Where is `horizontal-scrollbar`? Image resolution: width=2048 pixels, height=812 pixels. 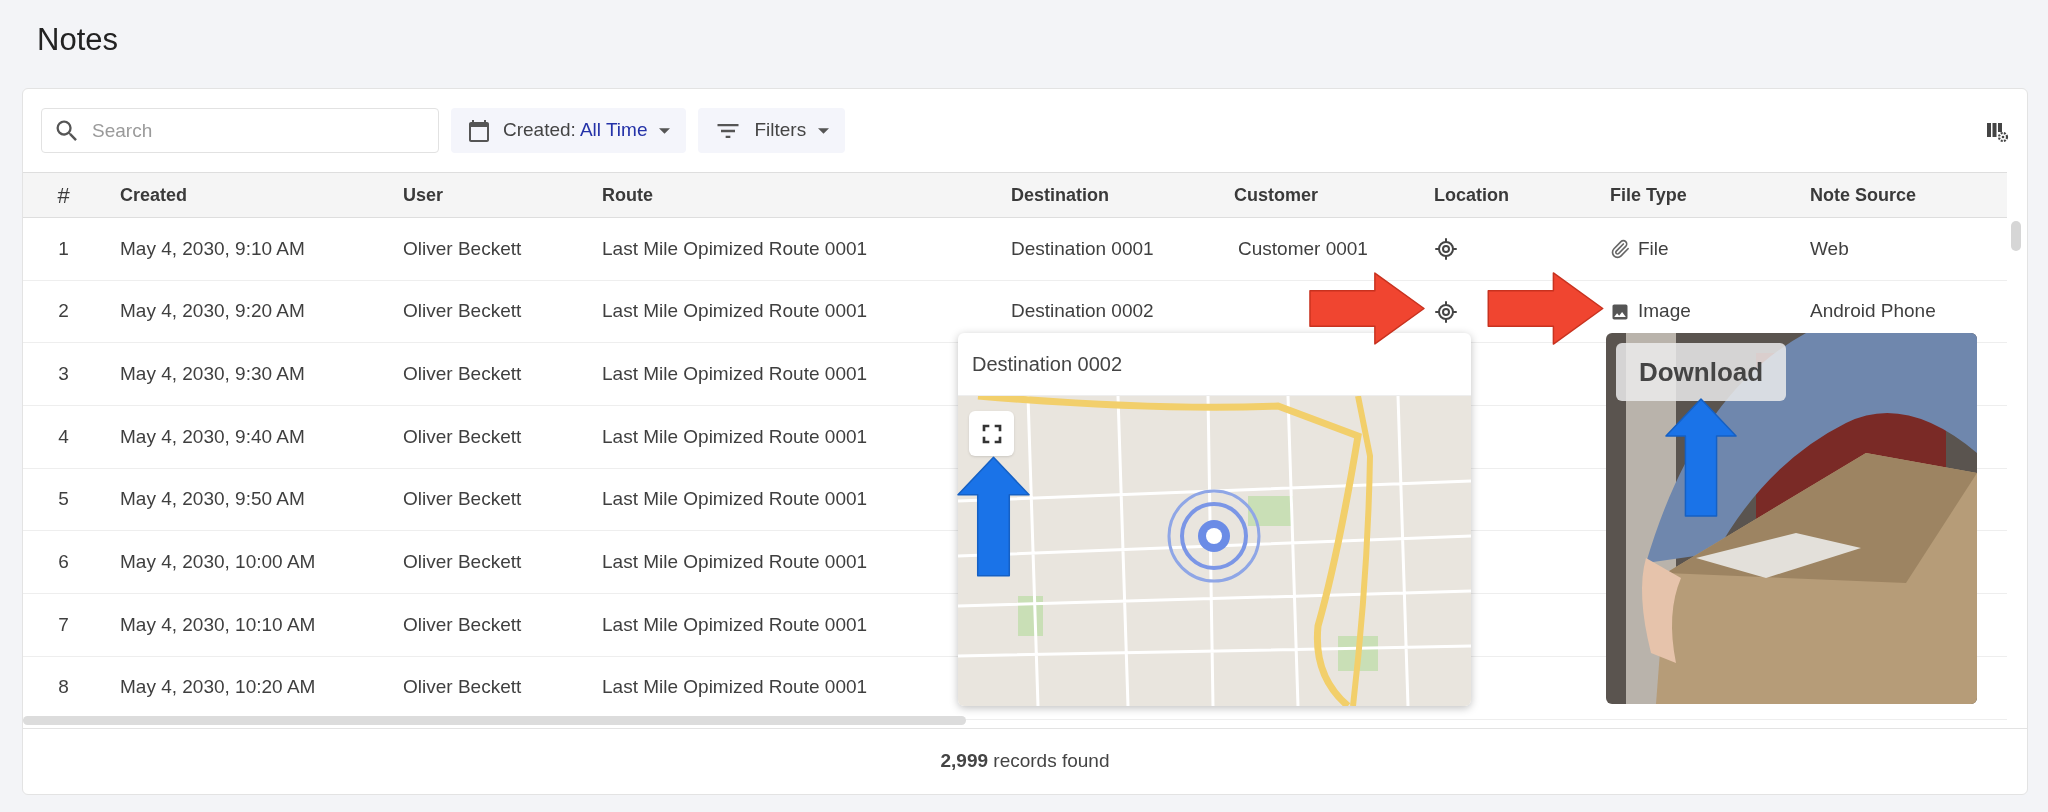 horizontal-scrollbar is located at coordinates (494, 720).